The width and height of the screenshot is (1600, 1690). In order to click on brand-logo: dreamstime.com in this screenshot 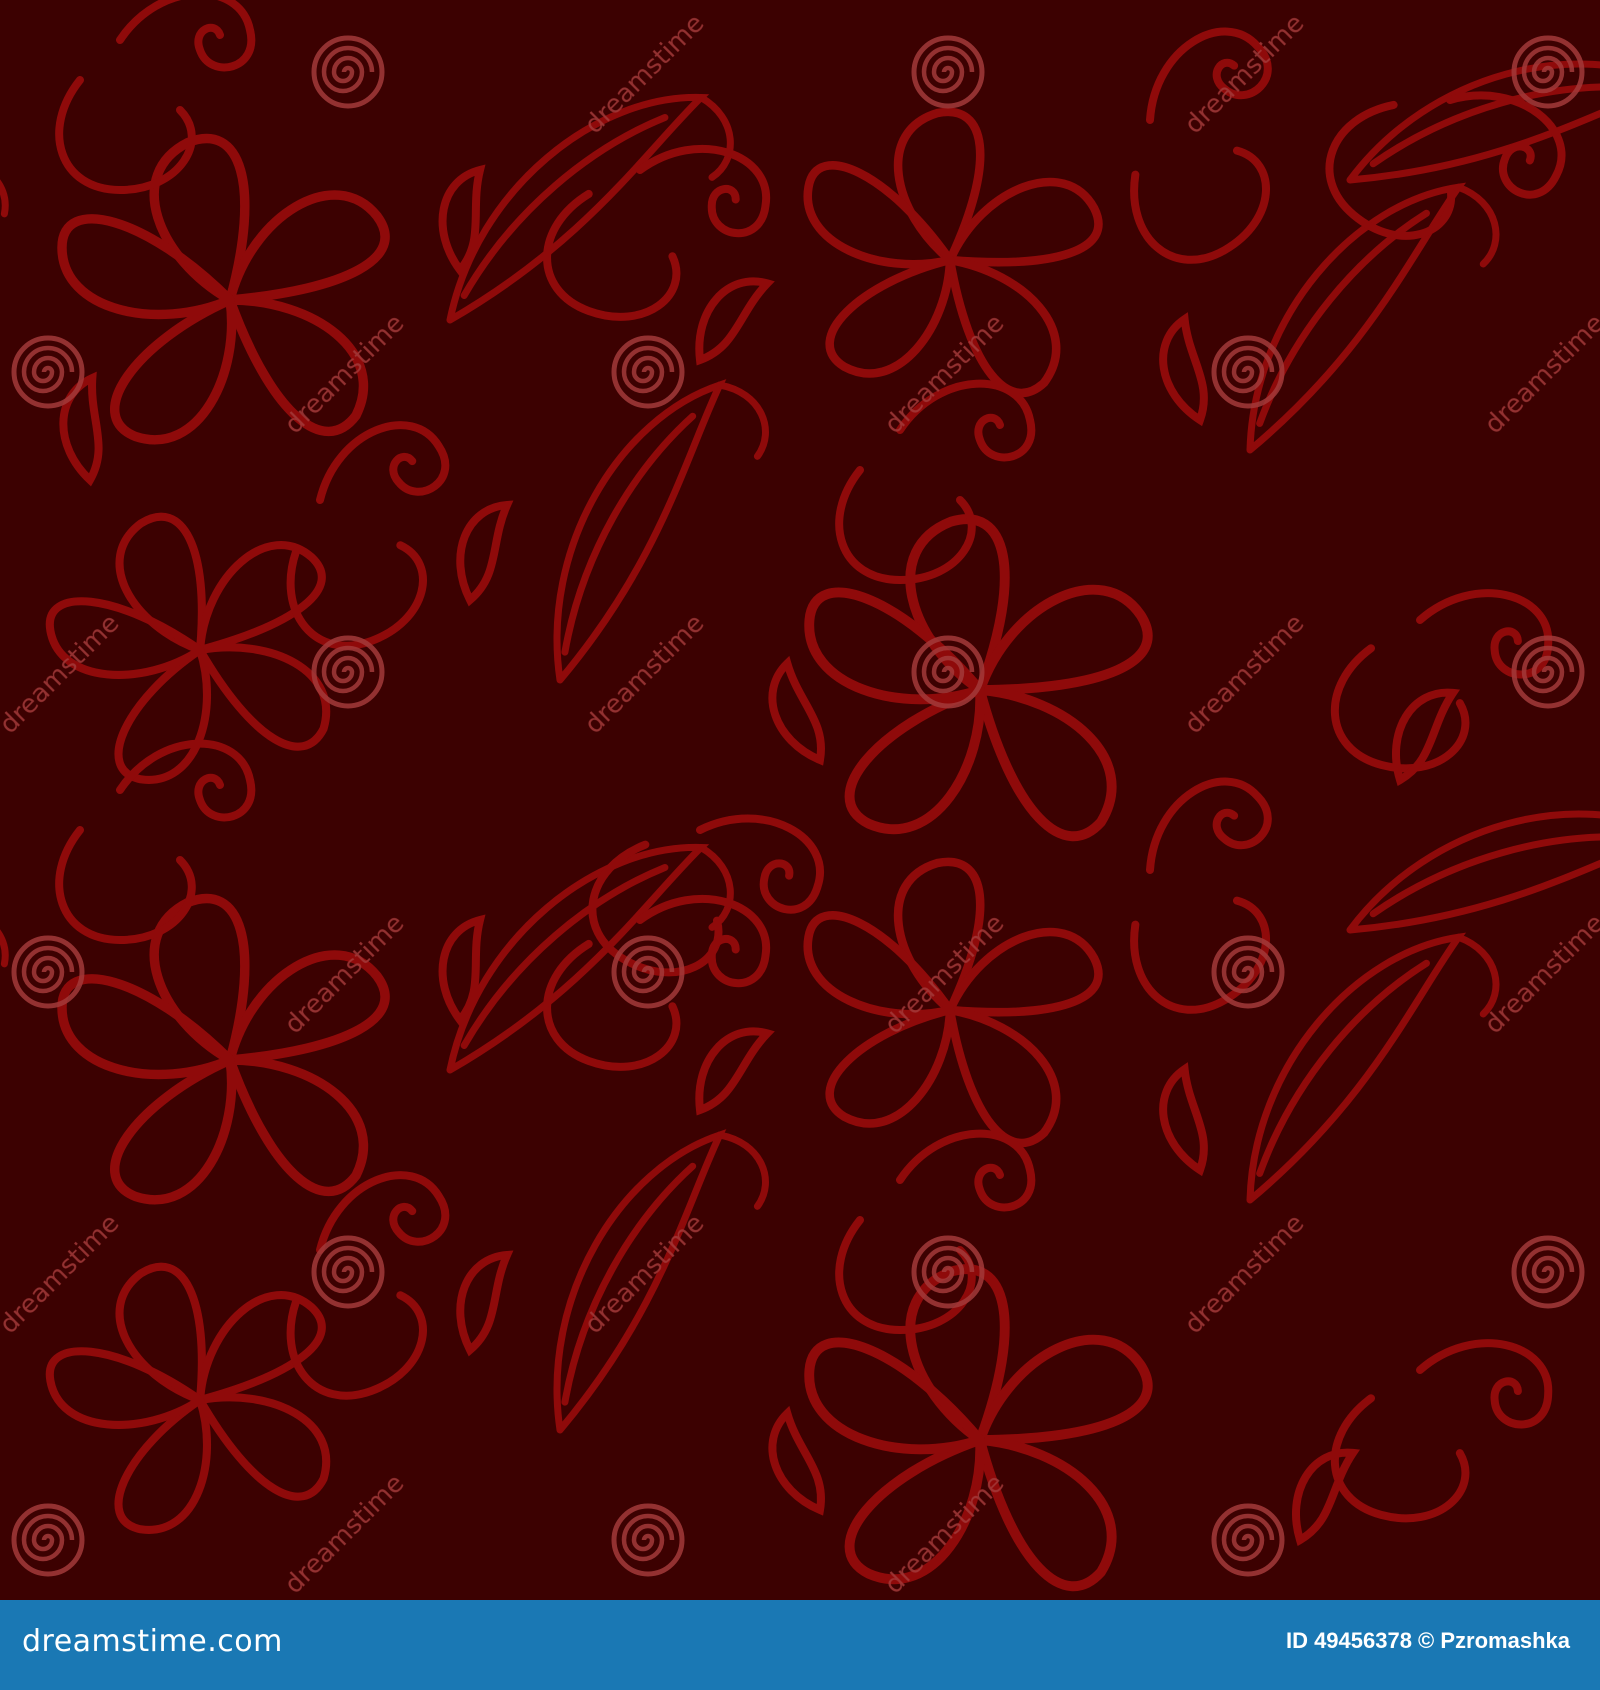, I will do `click(152, 1641)`.